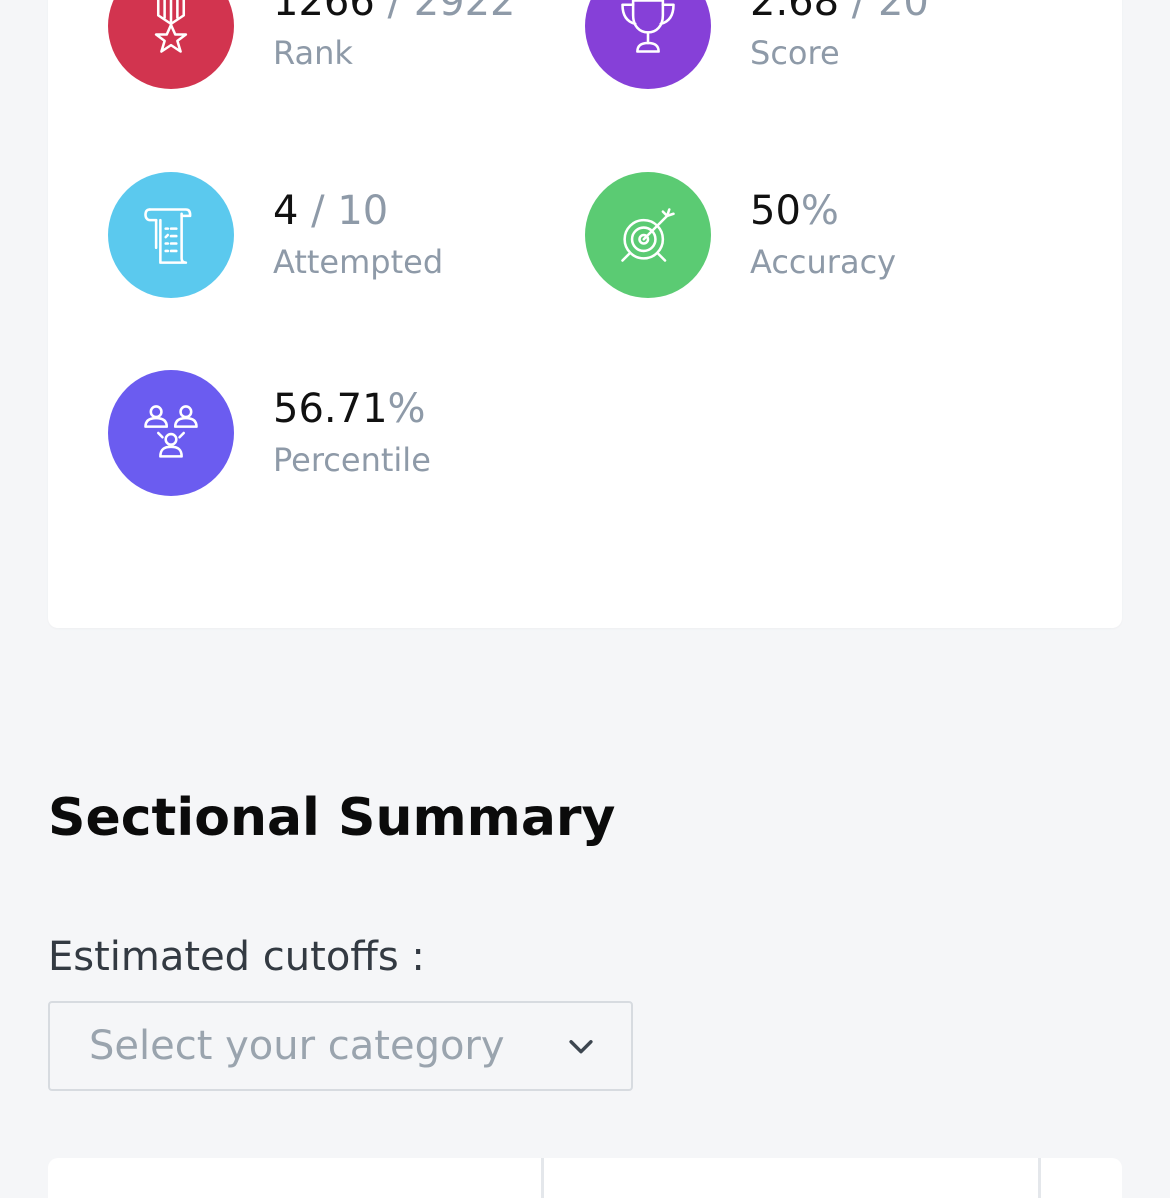 Image resolution: width=1170 pixels, height=1198 pixels. I want to click on category-select: Select your category, so click(340, 1046).